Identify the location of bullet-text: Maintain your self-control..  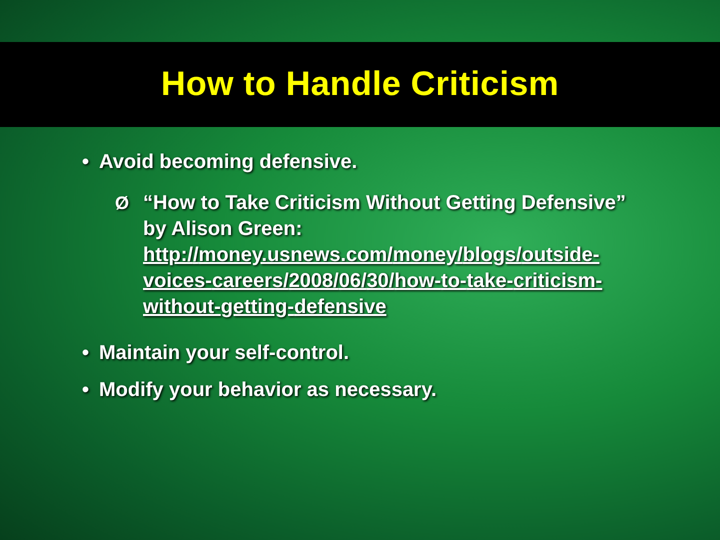
(224, 353).